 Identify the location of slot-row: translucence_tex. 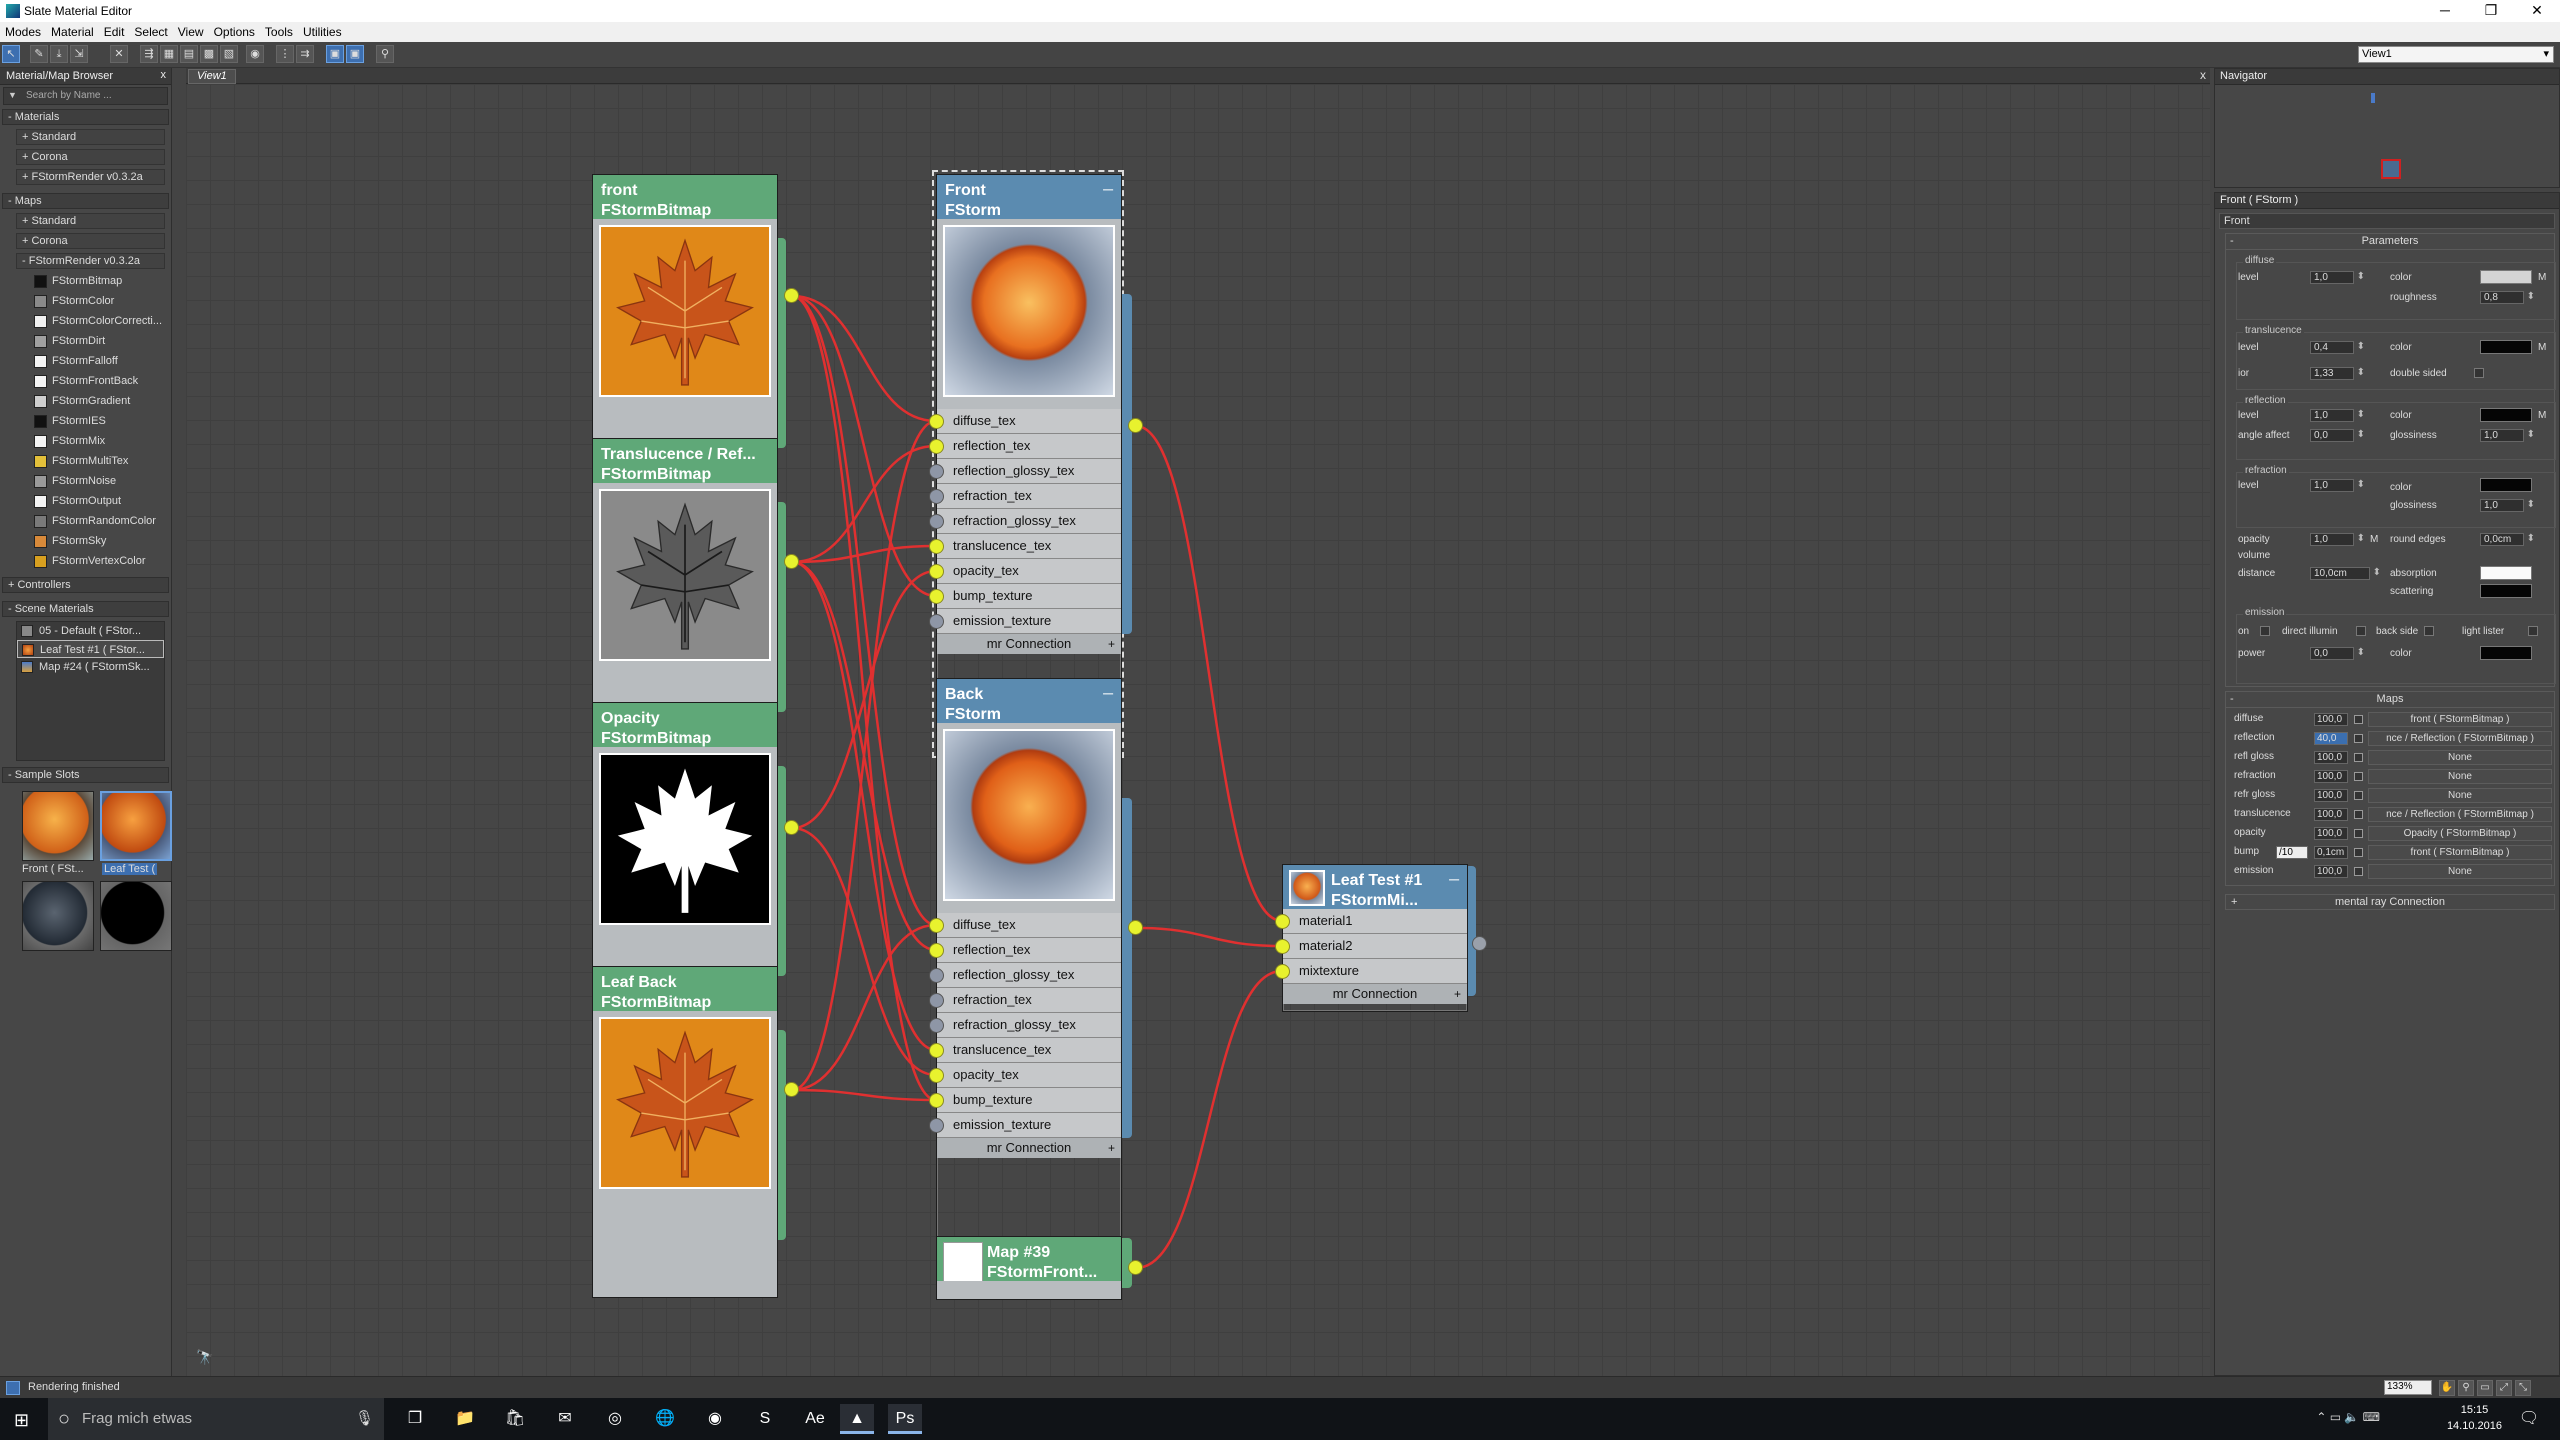
(1025, 546).